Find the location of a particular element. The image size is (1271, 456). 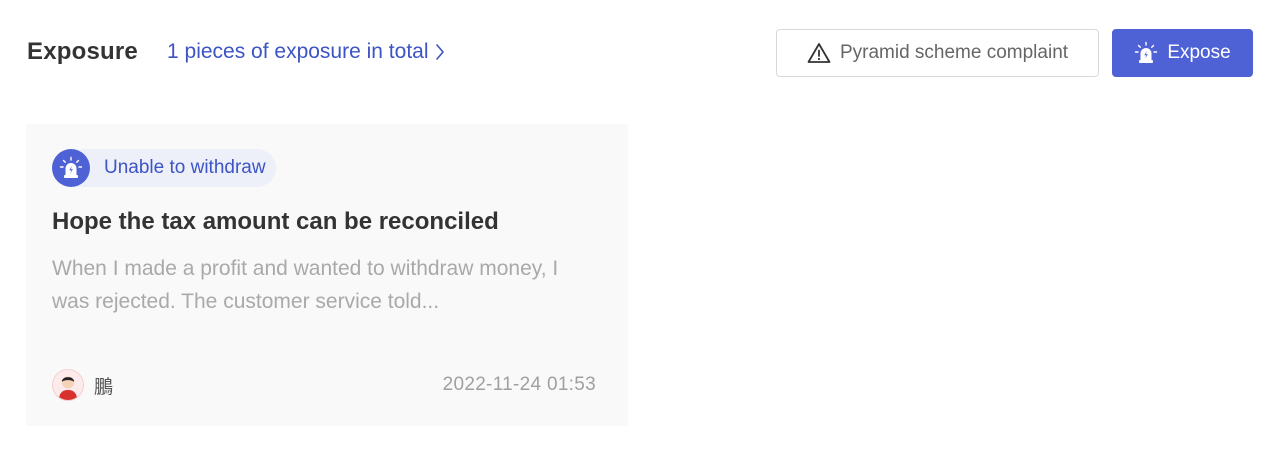

expose-button: Expose is located at coordinates (1182, 53).